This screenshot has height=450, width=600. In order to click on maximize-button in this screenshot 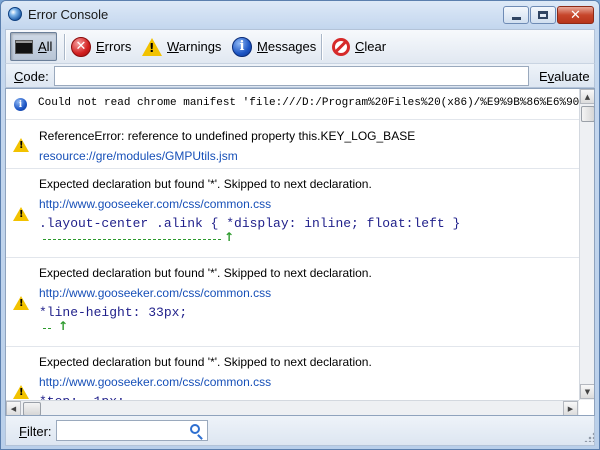, I will do `click(543, 15)`.